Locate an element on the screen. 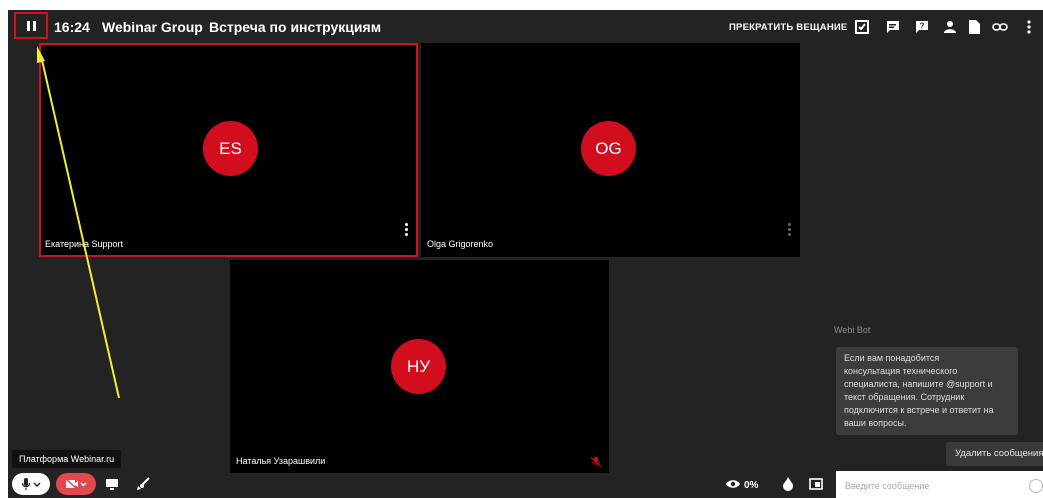  avatar: НУ is located at coordinates (418, 366).